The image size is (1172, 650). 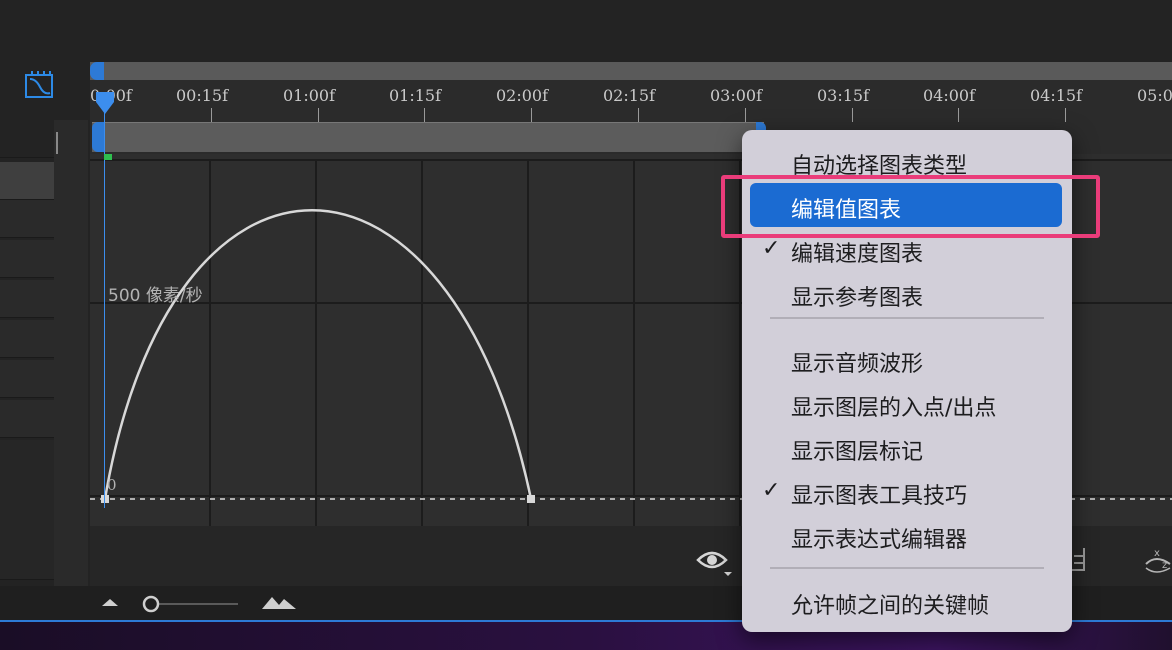 What do you see at coordinates (279, 602) in the screenshot?
I see `zoom-in-icon` at bounding box center [279, 602].